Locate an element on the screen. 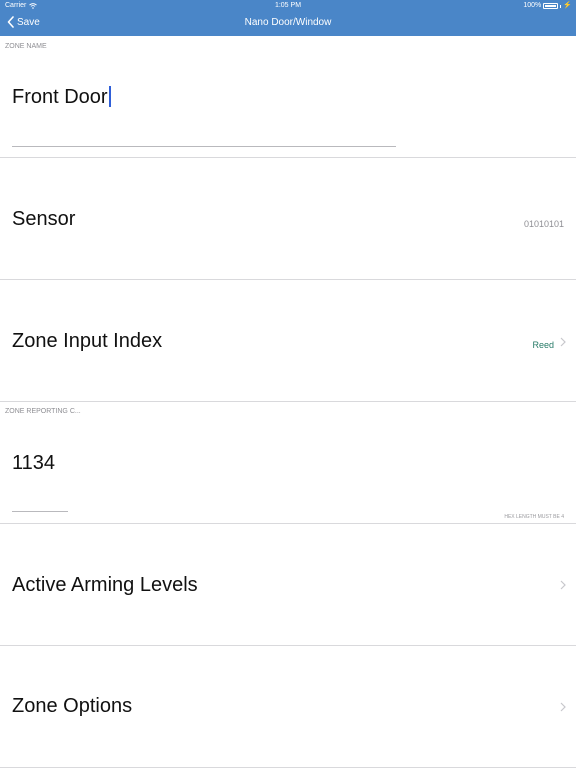 This screenshot has width=576, height=768. text-caret is located at coordinates (109, 96).